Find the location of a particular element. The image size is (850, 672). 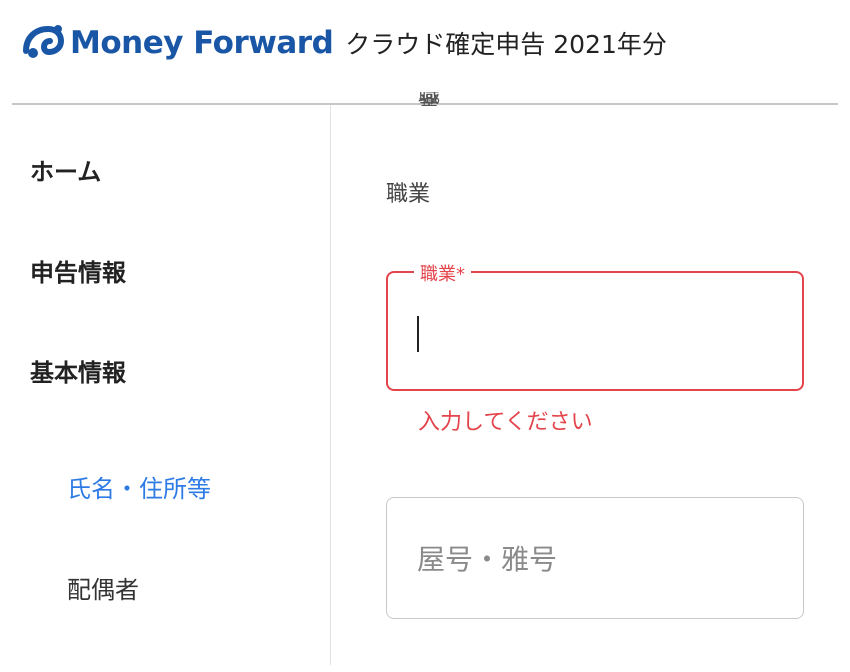

scrolled-off-label: 職業 is located at coordinates (429, 99).